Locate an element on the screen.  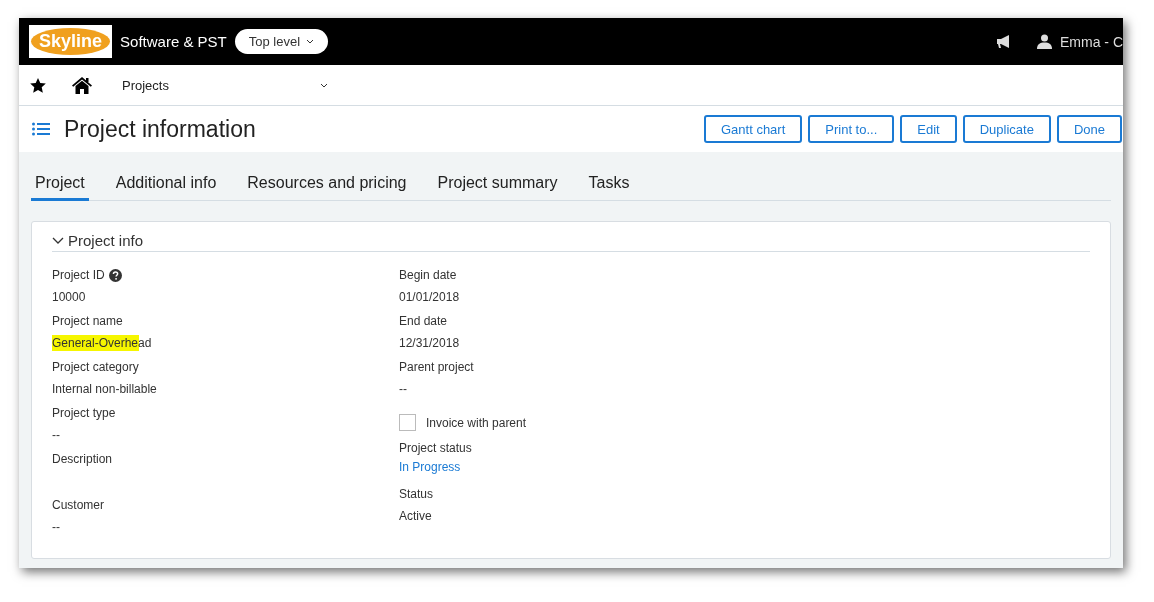
breadcrumb-dropdown: Projects is located at coordinates (225, 85).